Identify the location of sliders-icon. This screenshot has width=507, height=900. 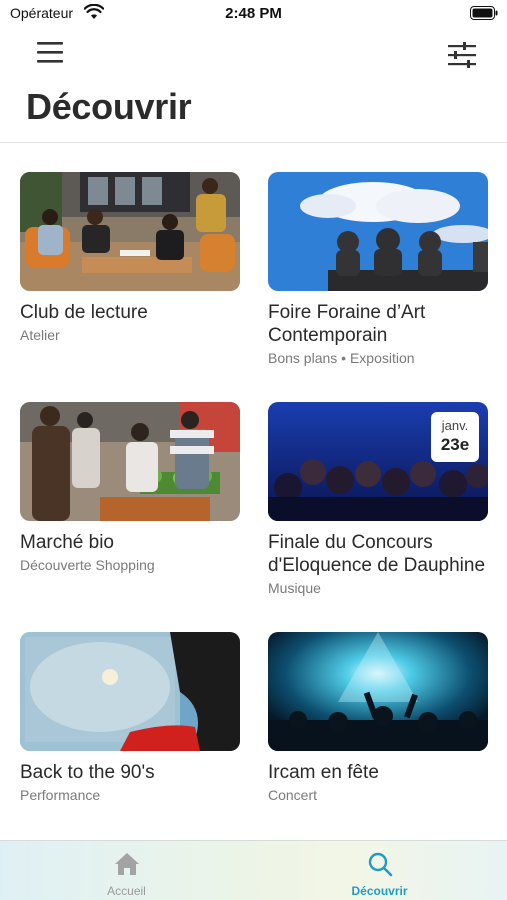
(462, 55).